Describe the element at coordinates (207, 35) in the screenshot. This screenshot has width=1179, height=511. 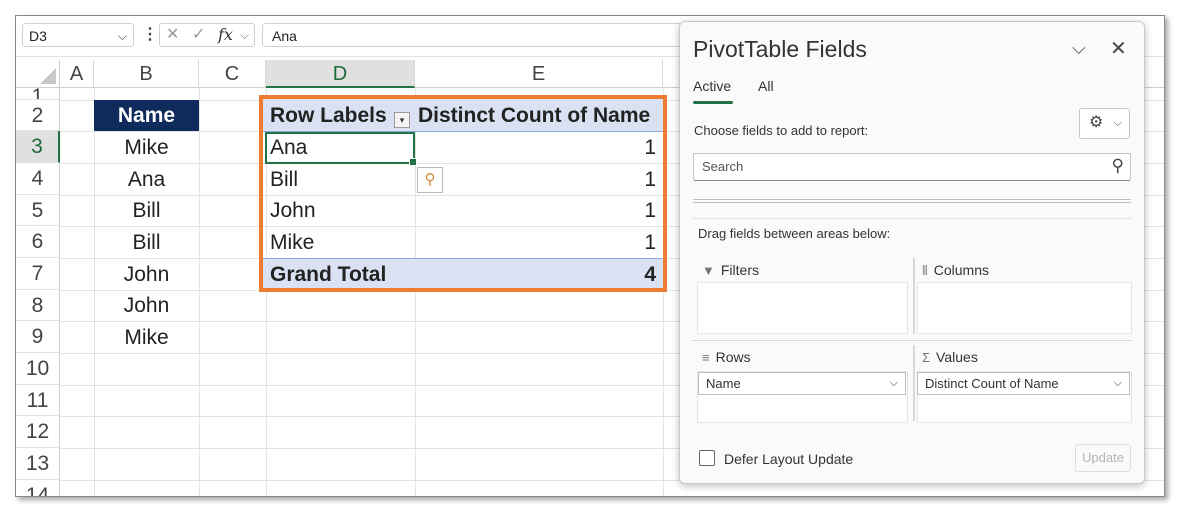
I see `formula-buttons: ✕ ✓ fx ⌵` at that location.